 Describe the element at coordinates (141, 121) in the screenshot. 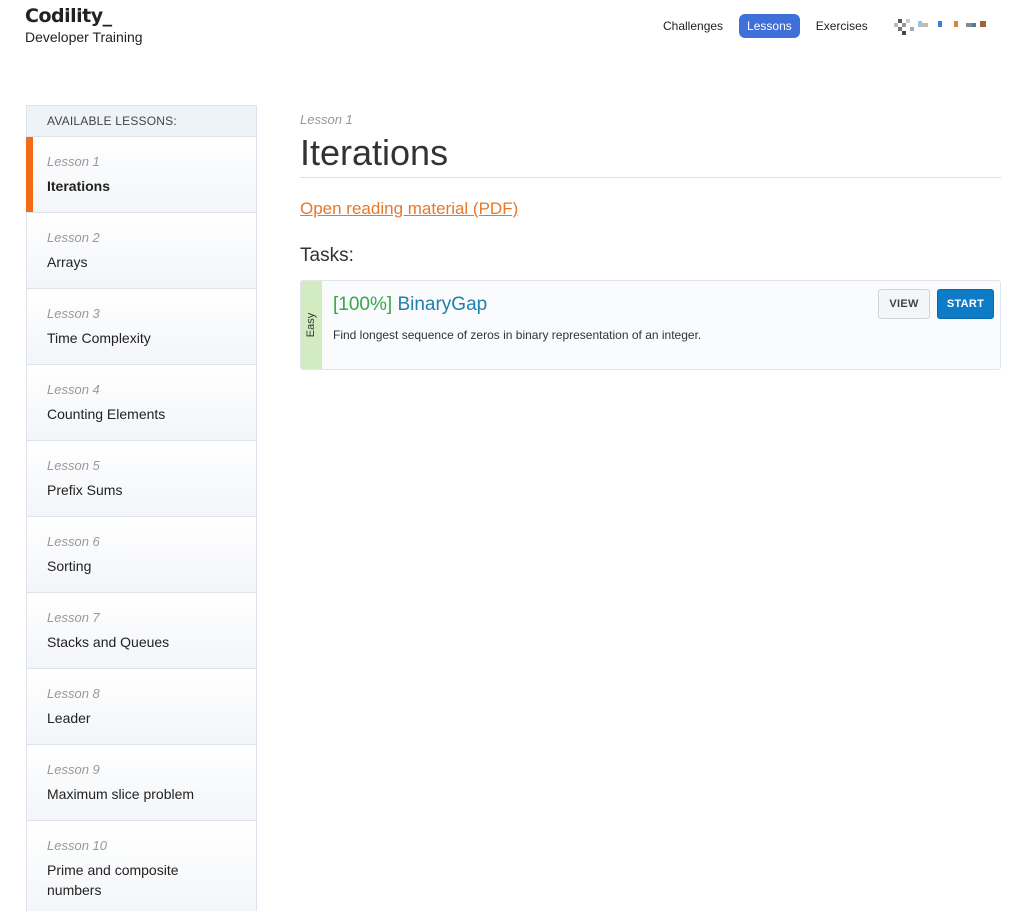

I see `sidebar-header: AVAILABLE LESSONS:` at that location.